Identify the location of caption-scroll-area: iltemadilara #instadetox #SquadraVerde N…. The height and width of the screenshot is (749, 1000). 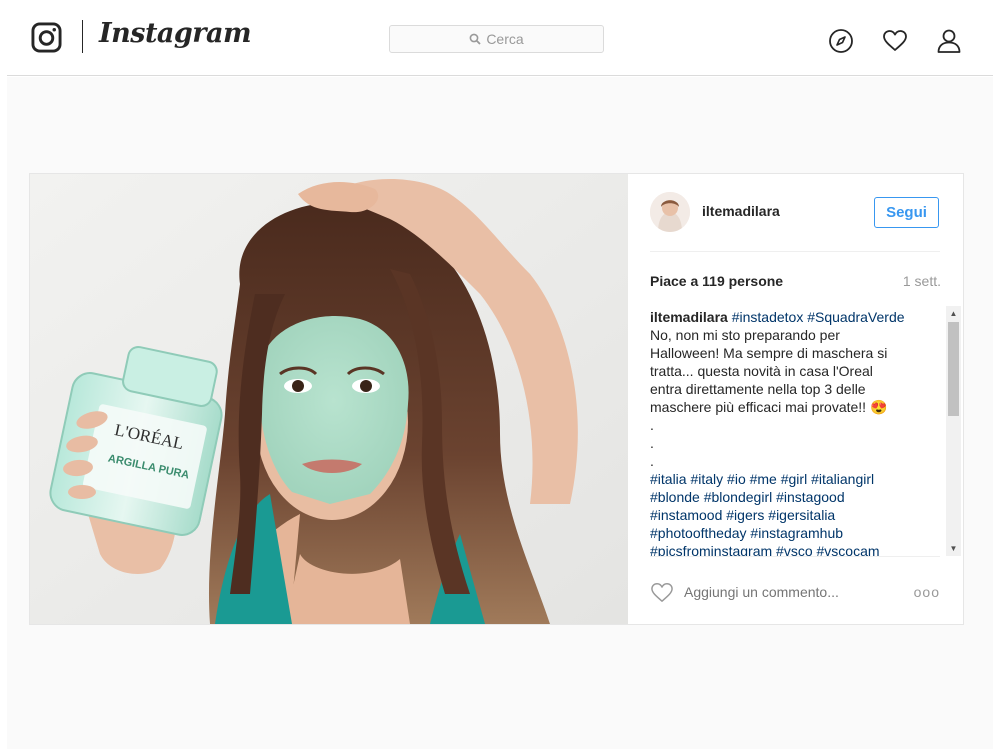
(806, 432).